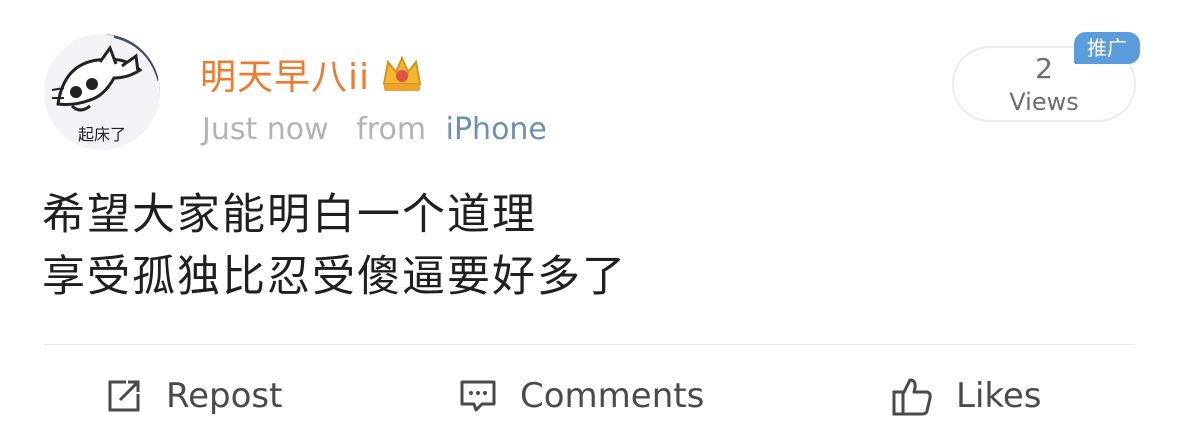 The image size is (1179, 445). Describe the element at coordinates (612, 396) in the screenshot. I see `comments-label: Comments` at that location.